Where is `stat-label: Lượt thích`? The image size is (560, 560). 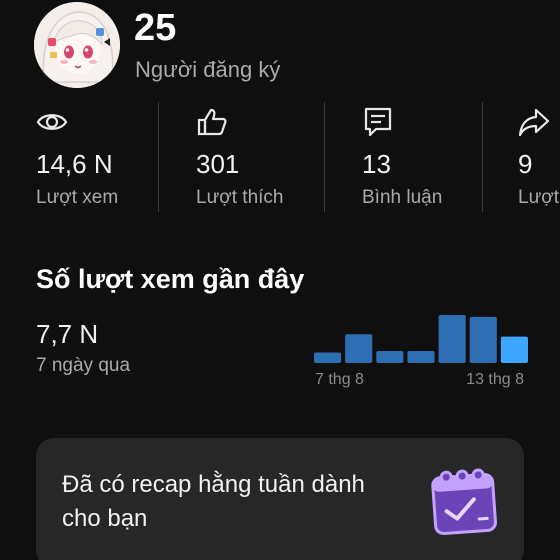 stat-label: Lượt thích is located at coordinates (240, 197).